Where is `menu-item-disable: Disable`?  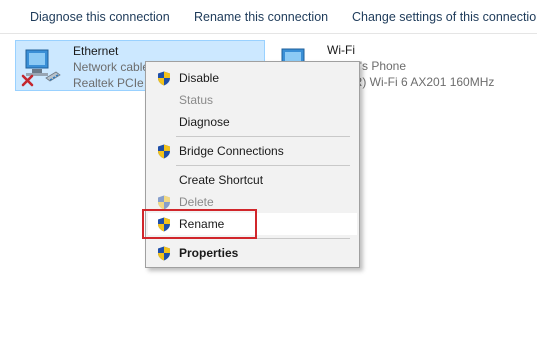 menu-item-disable: Disable is located at coordinates (252, 78).